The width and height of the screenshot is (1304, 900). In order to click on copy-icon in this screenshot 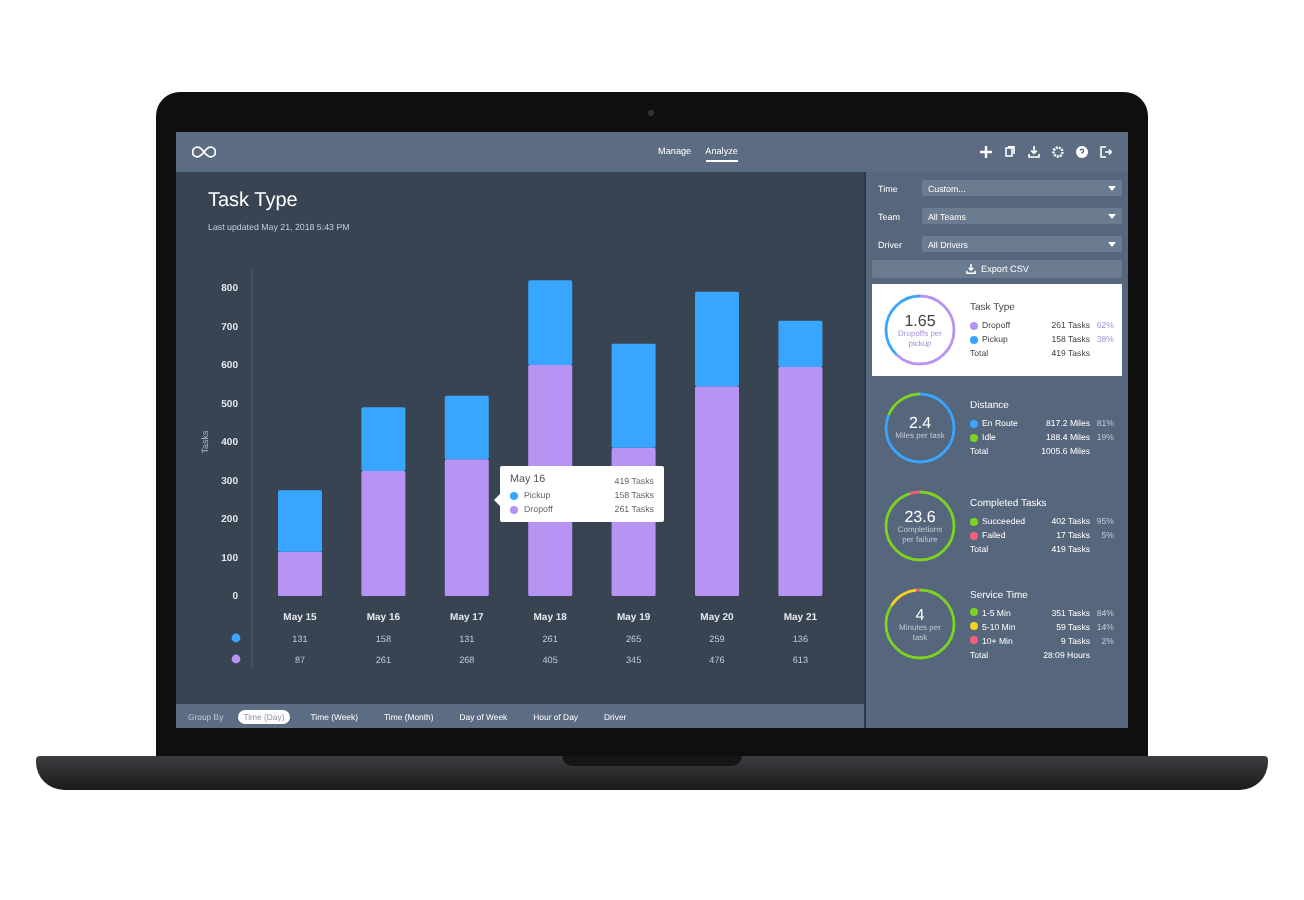, I will do `click(1010, 152)`.